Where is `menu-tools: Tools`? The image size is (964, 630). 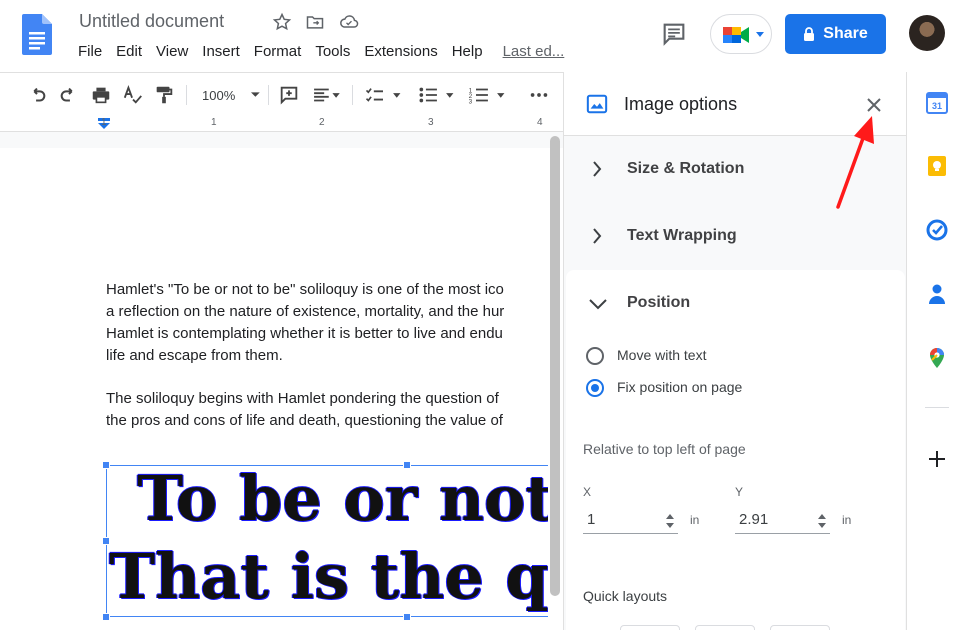 menu-tools: Tools is located at coordinates (332, 51).